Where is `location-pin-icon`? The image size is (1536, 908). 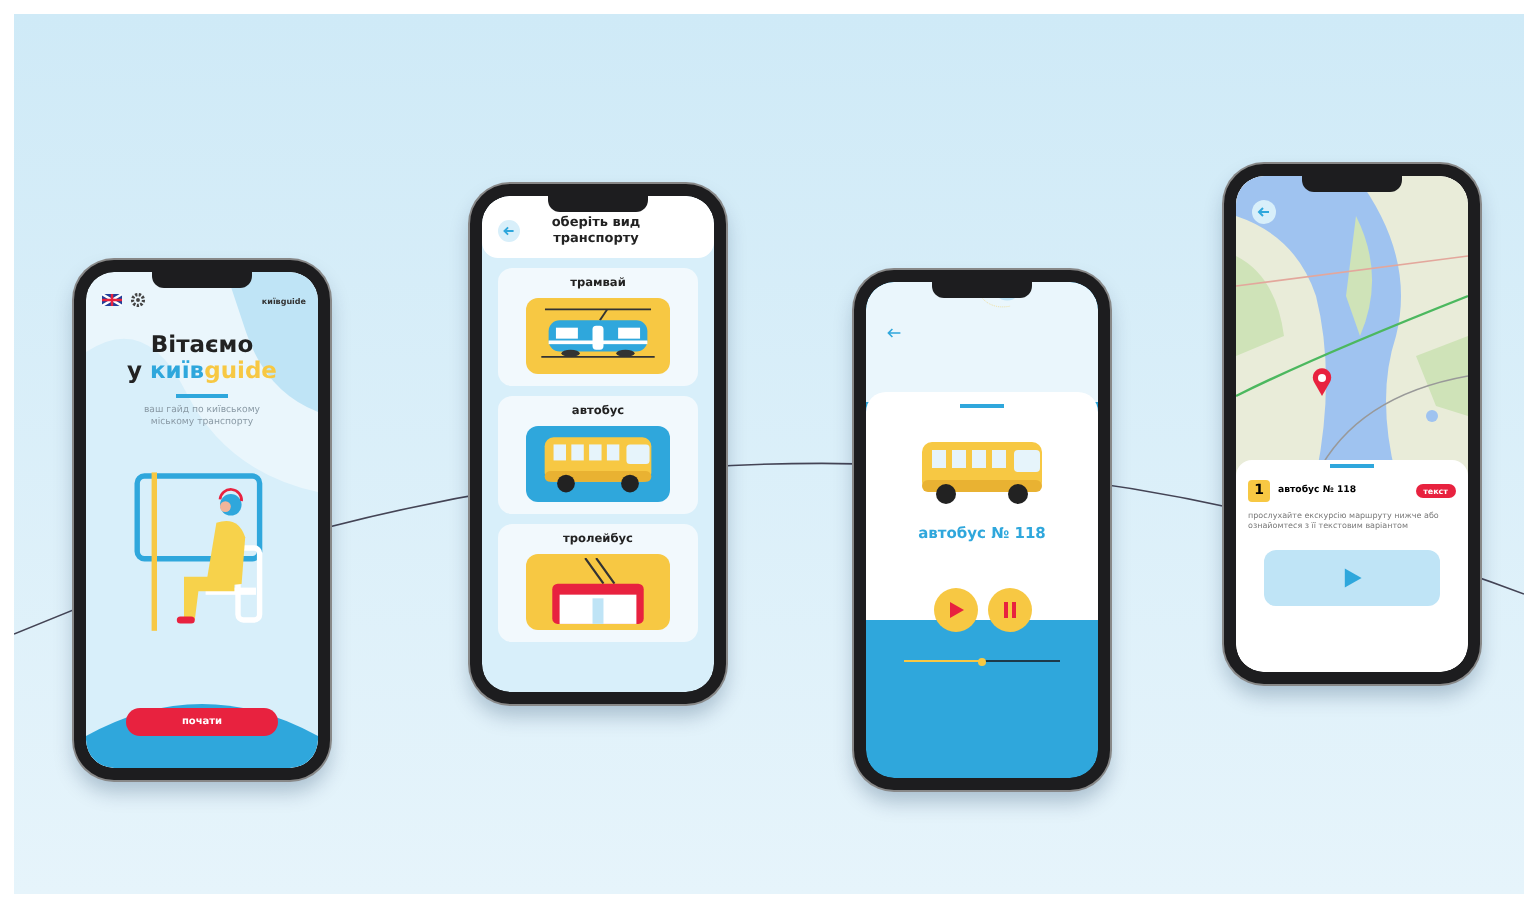
location-pin-icon is located at coordinates (1322, 382).